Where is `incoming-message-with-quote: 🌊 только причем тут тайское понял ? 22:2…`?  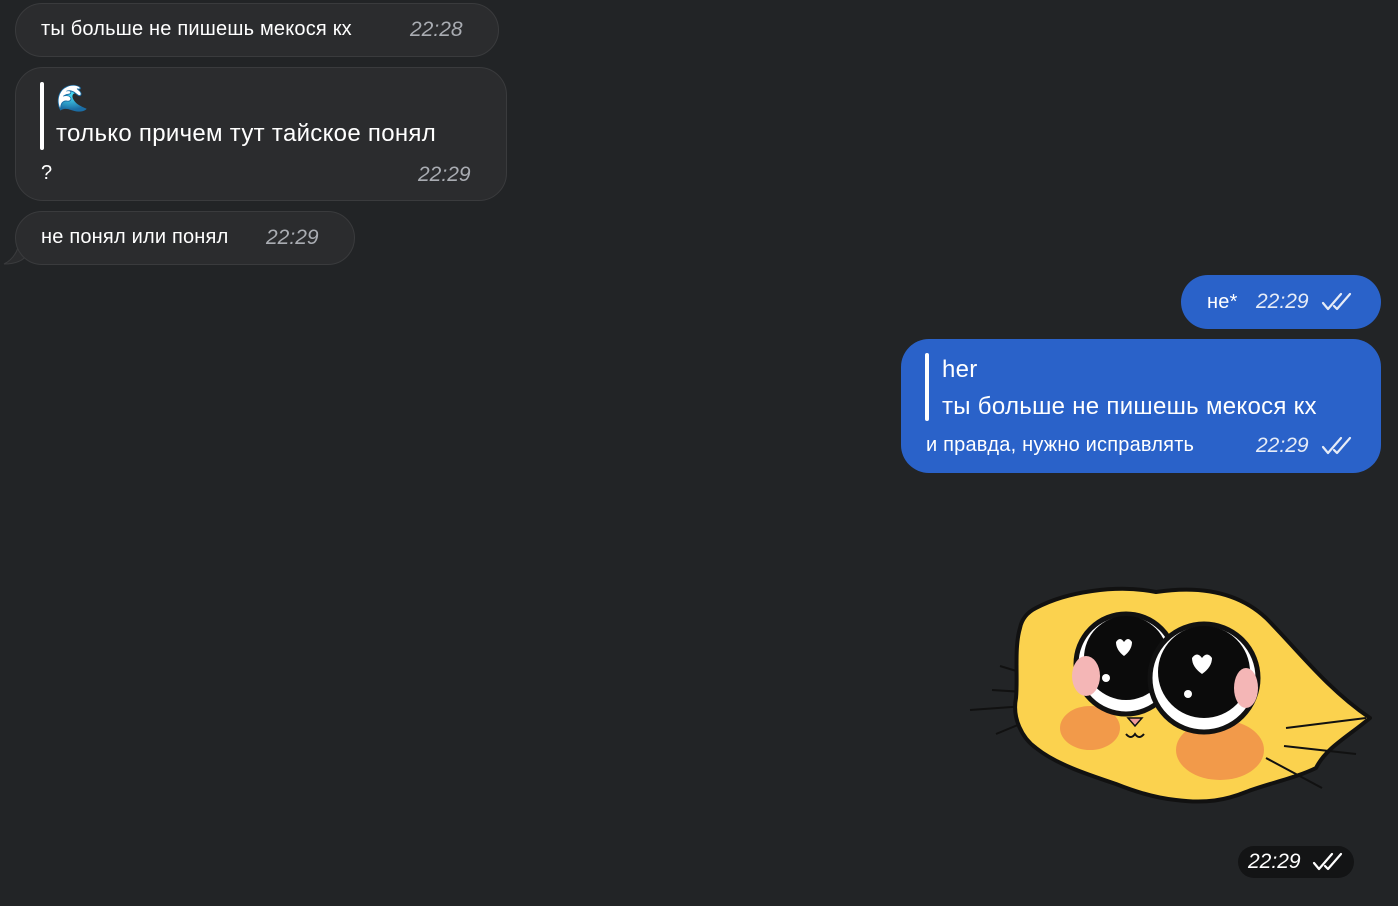 incoming-message-with-quote: 🌊 только причем тут тайское понял ? 22:2… is located at coordinates (261, 134).